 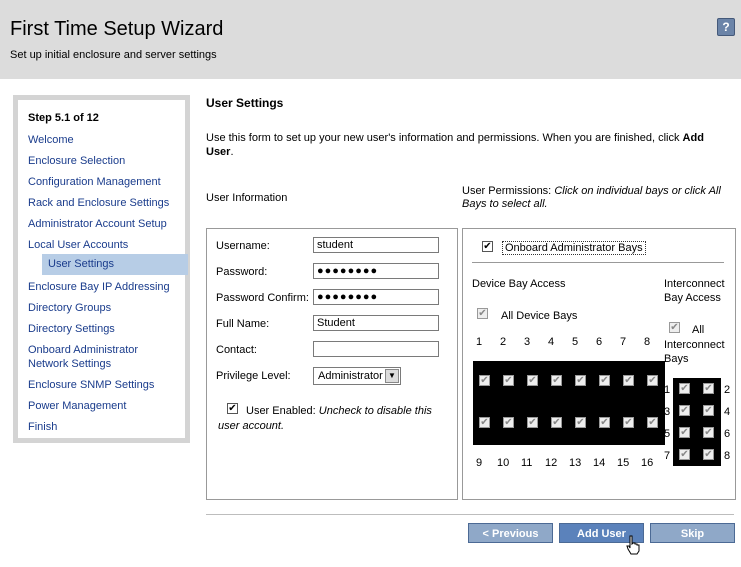 I want to click on nav-enclosure-bay-ip-addressing: Enclosure Bay IP Addressing, so click(x=99, y=287).